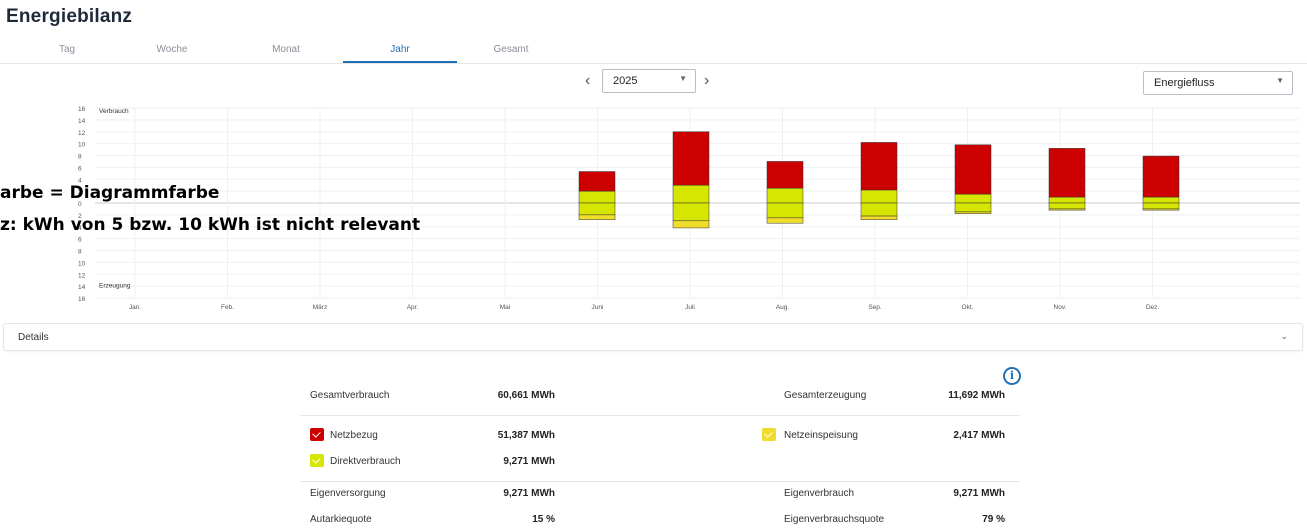 This screenshot has width=1307, height=530. What do you see at coordinates (286, 49) in the screenshot?
I see `tab-monat: Monat` at bounding box center [286, 49].